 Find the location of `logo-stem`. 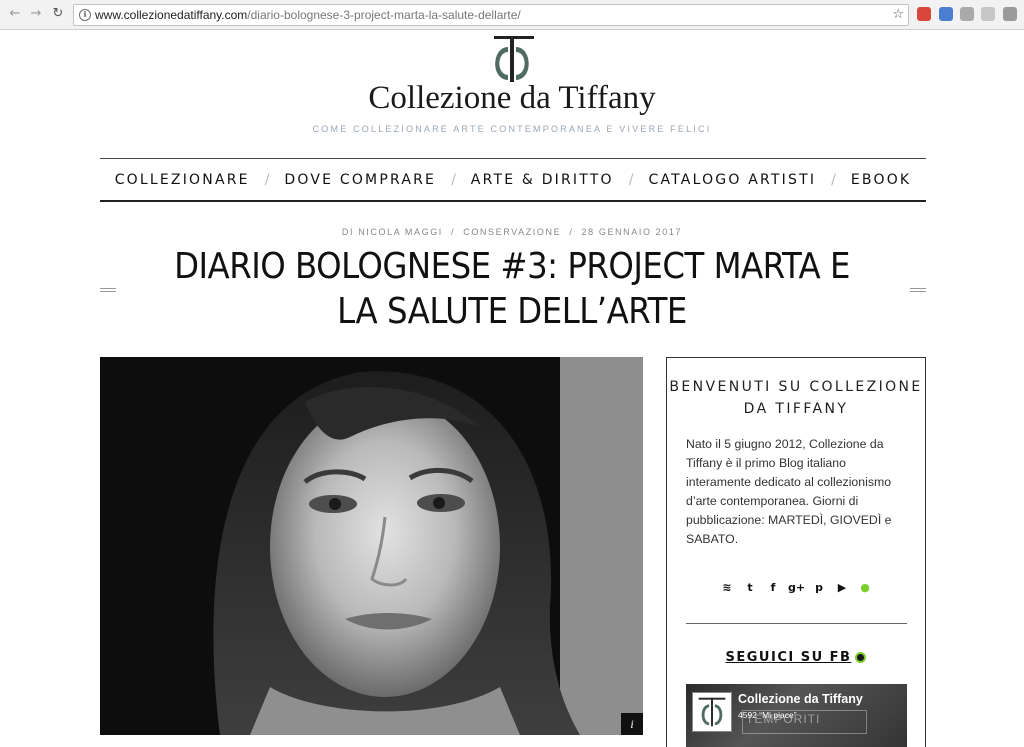

logo-stem is located at coordinates (512, 59).